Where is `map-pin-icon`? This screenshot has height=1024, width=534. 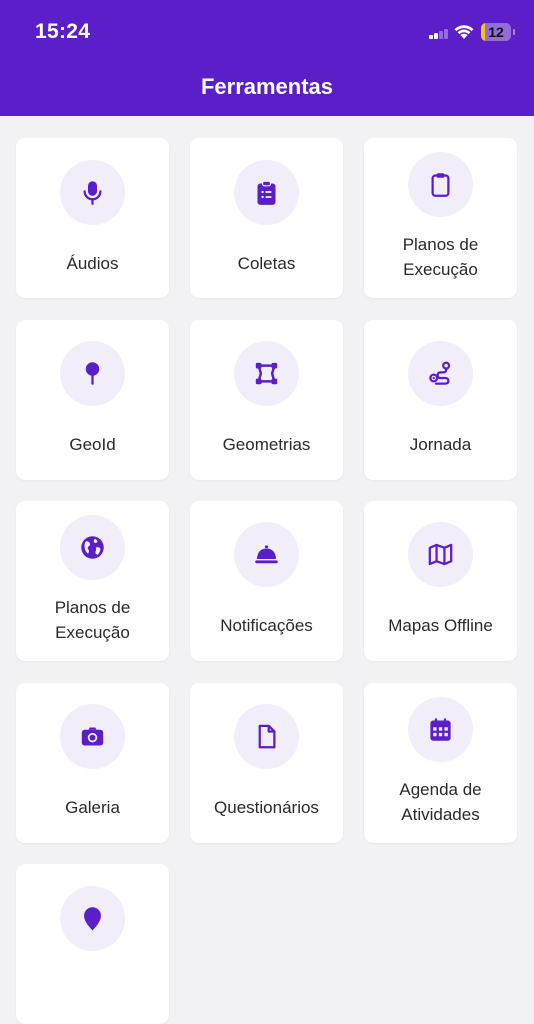 map-pin-icon is located at coordinates (92, 373).